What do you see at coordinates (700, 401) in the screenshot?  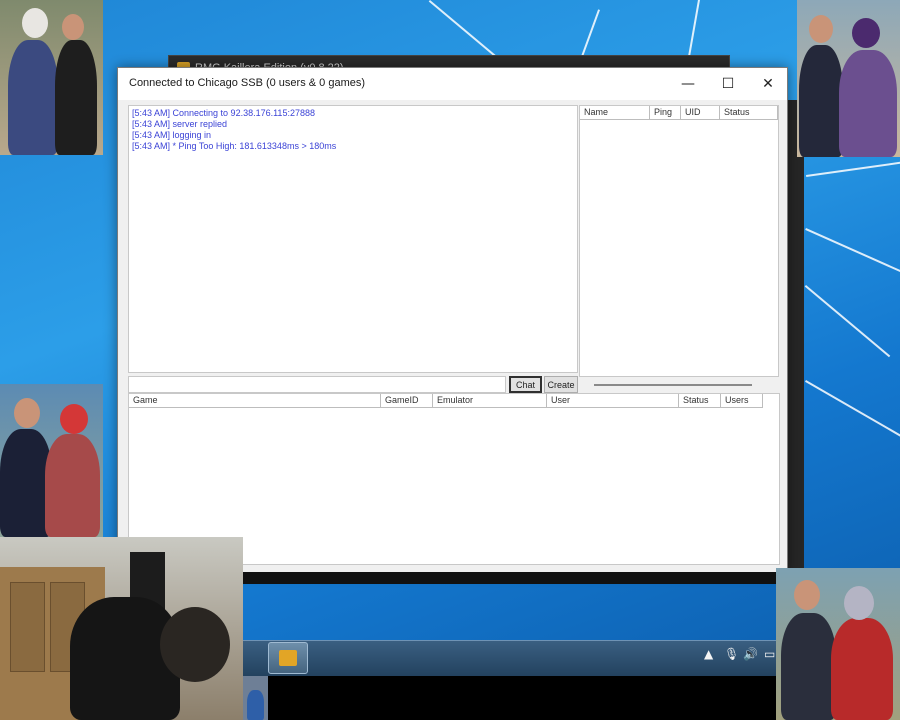 I see `games-col-status: Status` at bounding box center [700, 401].